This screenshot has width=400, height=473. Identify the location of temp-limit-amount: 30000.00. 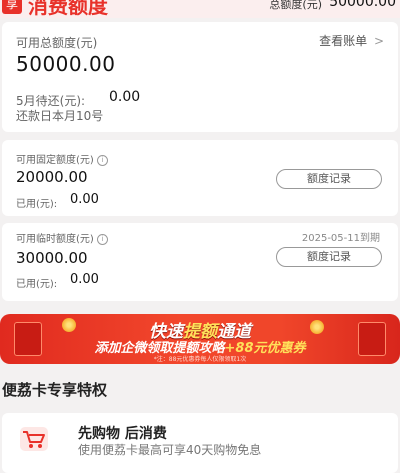
(52, 258).